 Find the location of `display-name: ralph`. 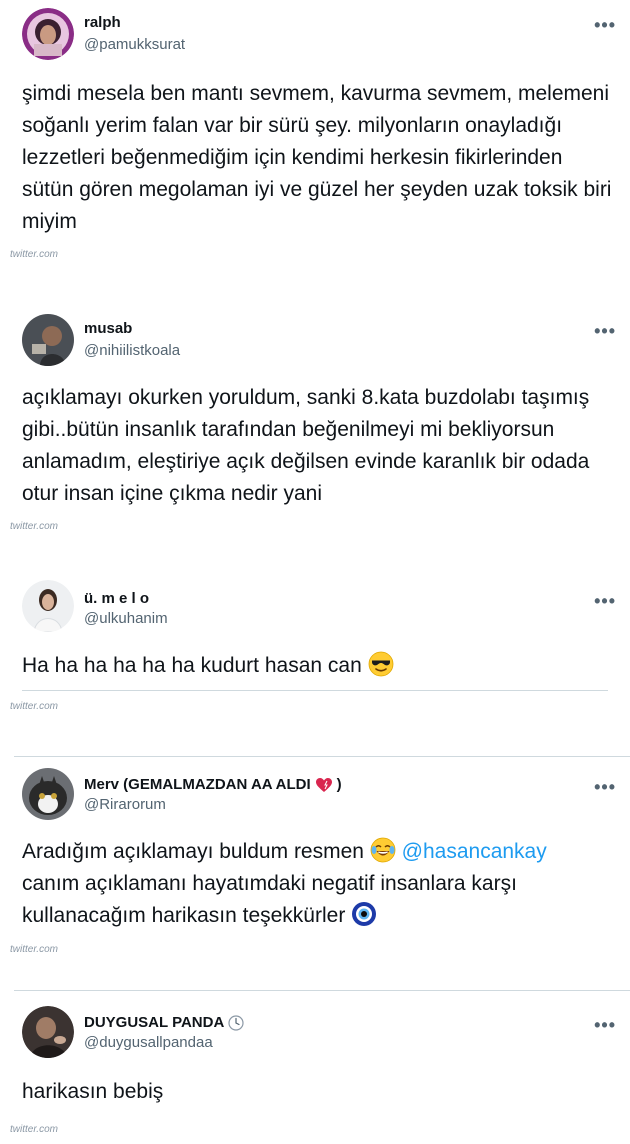

display-name: ralph is located at coordinates (102, 22).